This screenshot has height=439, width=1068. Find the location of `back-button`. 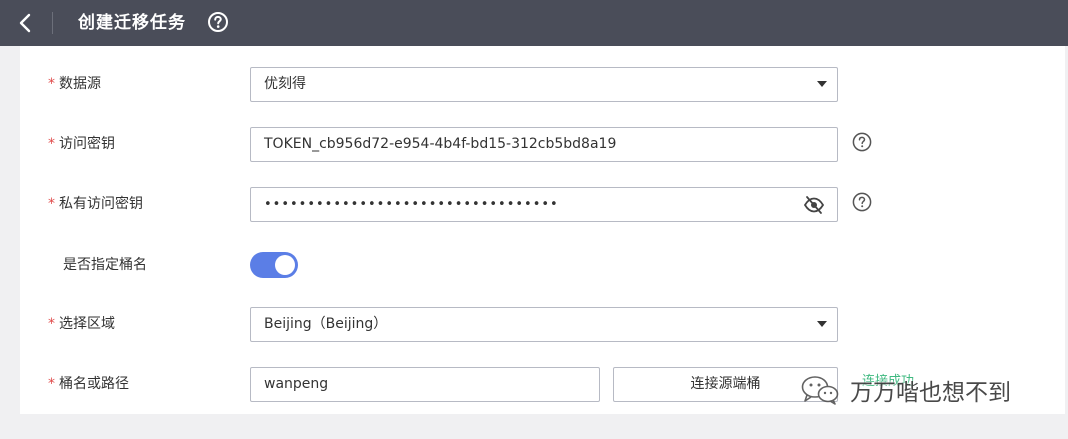

back-button is located at coordinates (25, 23).